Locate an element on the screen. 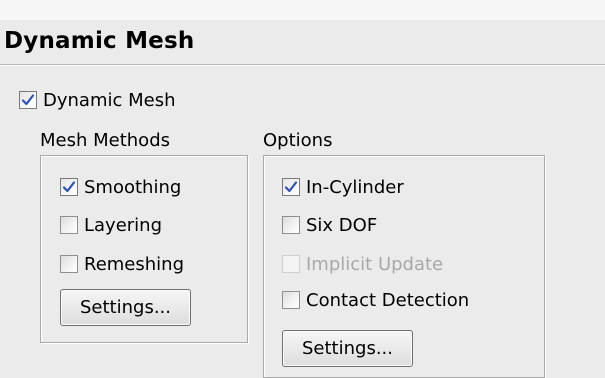 The width and height of the screenshot is (605, 378). in-cylinder-checkbox-row: In-Cylinder is located at coordinates (343, 187).